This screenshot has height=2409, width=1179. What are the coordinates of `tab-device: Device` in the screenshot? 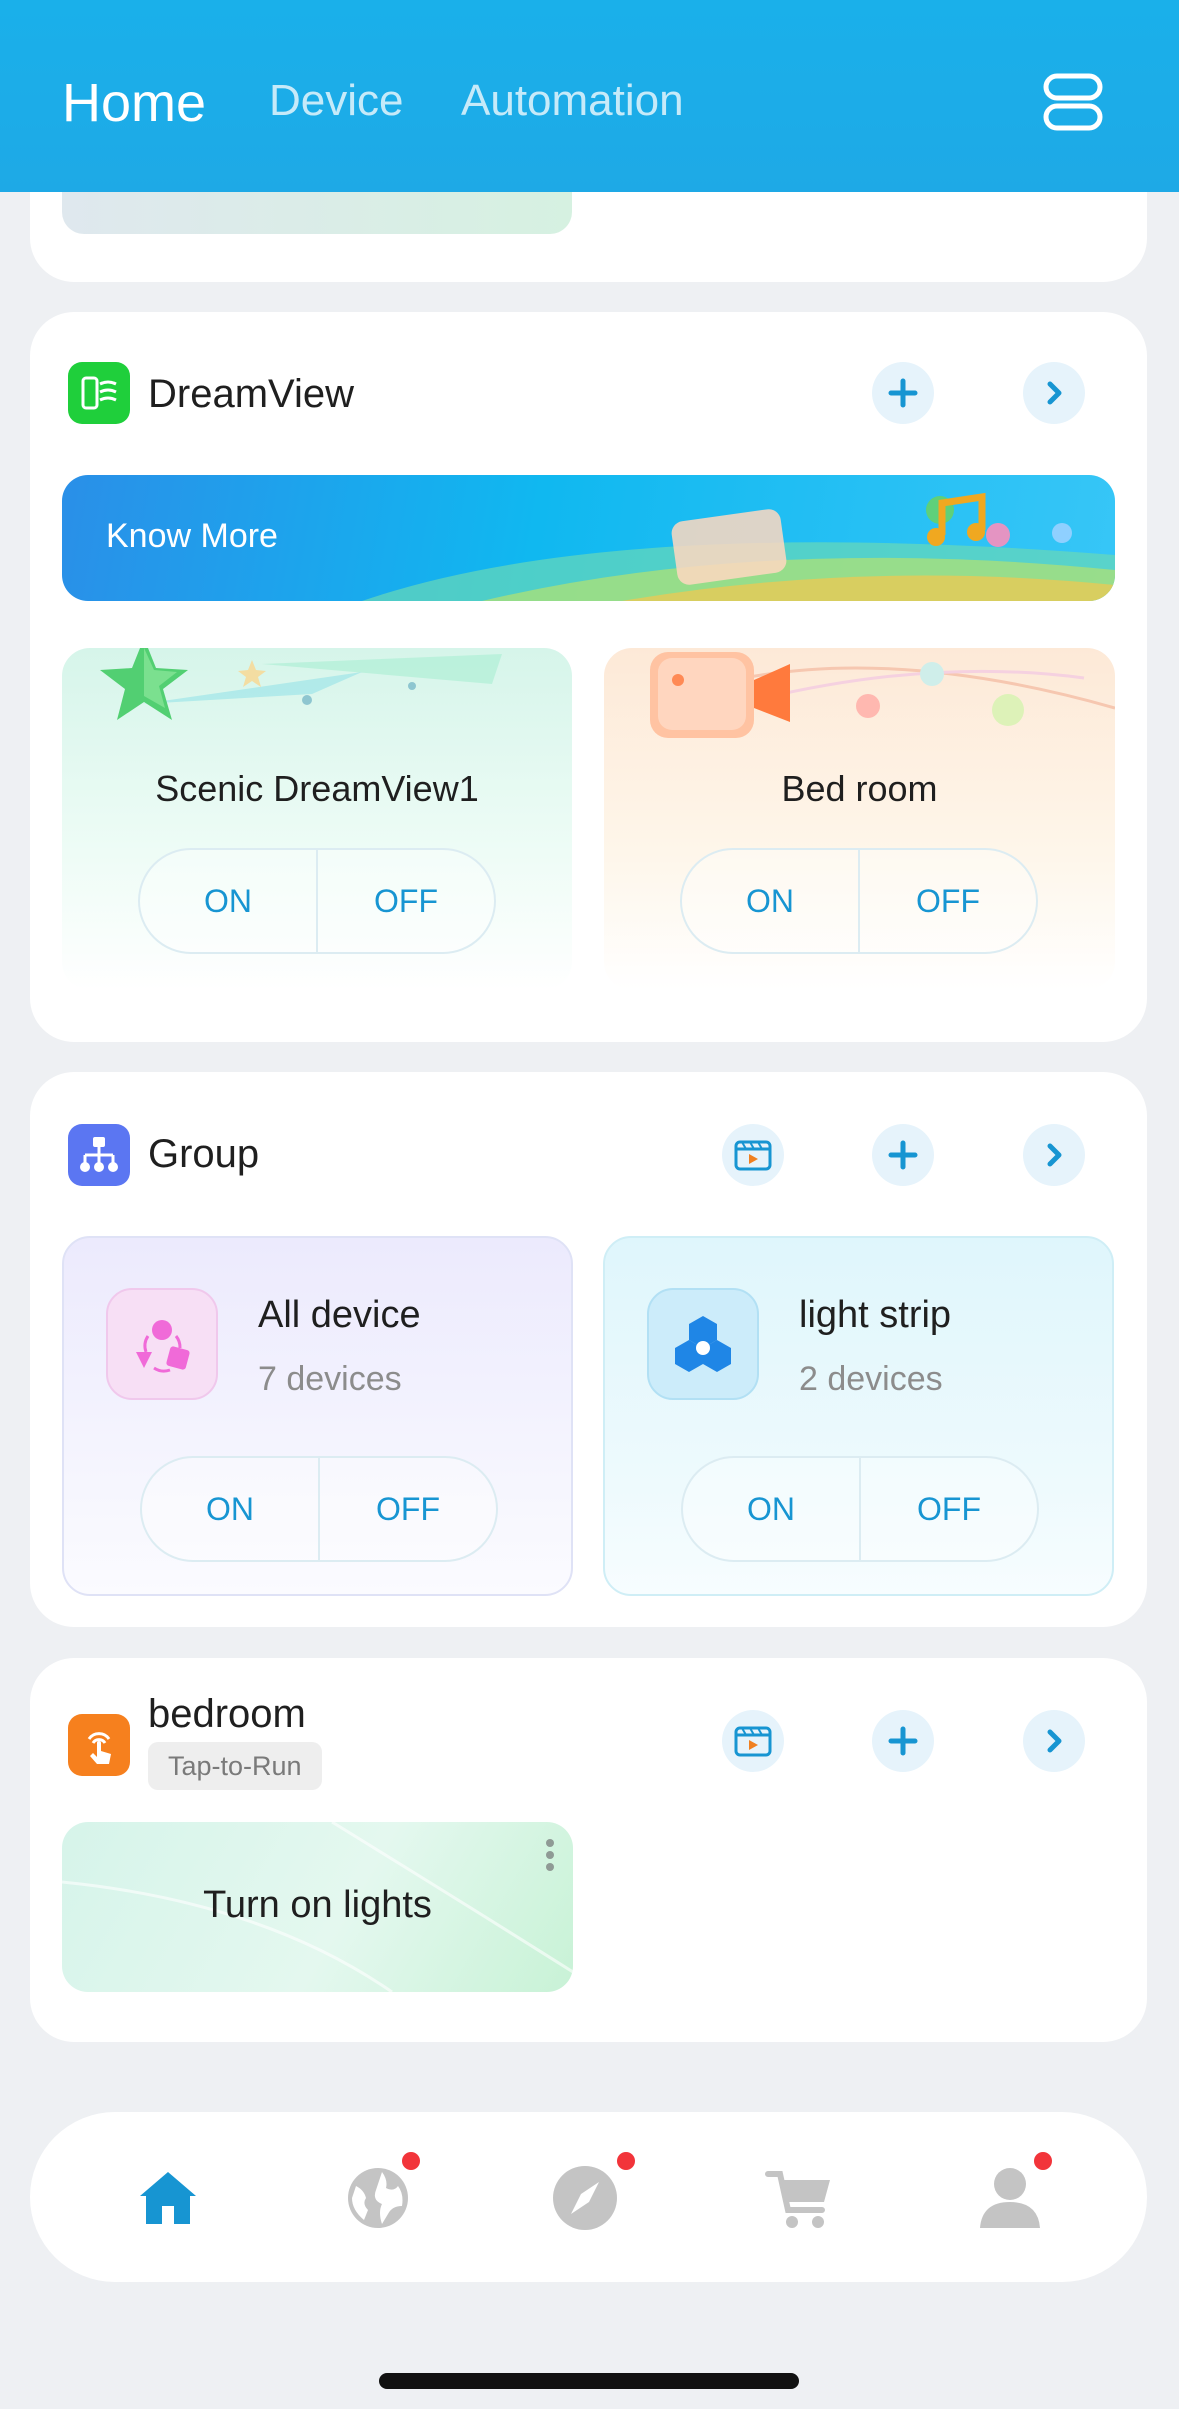 It's located at (336, 101).